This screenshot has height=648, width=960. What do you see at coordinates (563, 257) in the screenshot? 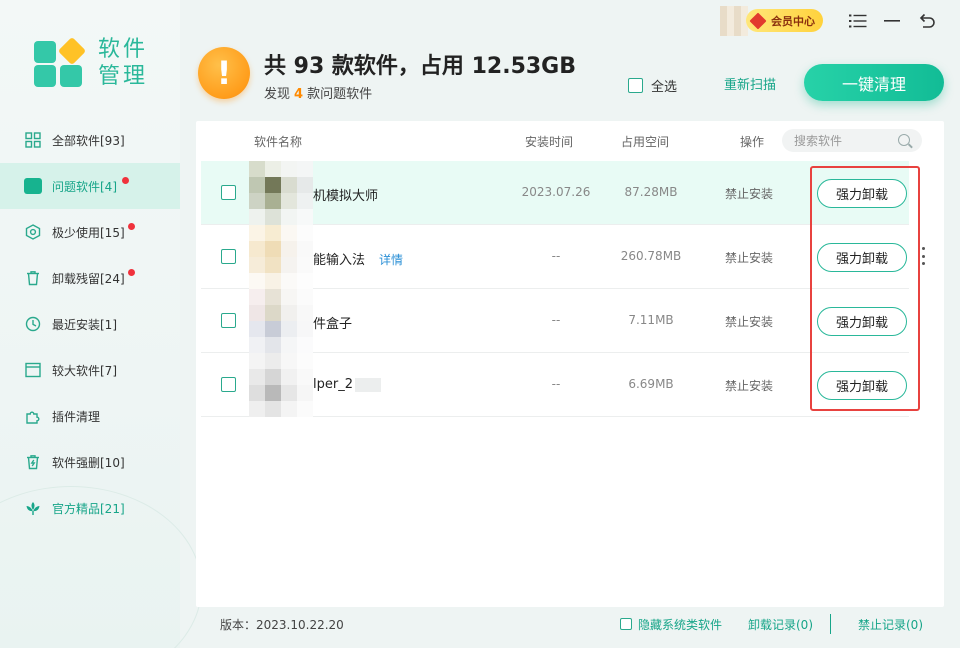
I see `table-row: 能输入法 详情 -- 260.78MB 禁止安装 强力卸载` at bounding box center [563, 257].